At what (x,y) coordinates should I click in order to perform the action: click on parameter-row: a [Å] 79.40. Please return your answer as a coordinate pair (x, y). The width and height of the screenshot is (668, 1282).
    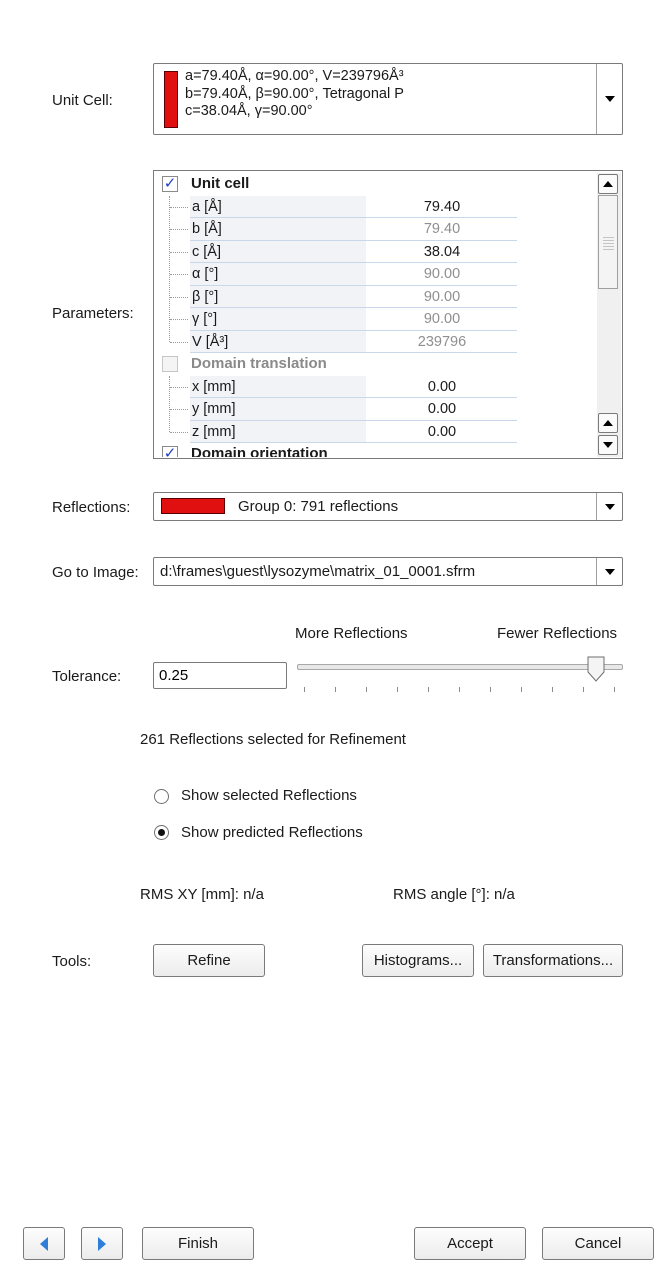
    Looking at the image, I should click on (375, 207).